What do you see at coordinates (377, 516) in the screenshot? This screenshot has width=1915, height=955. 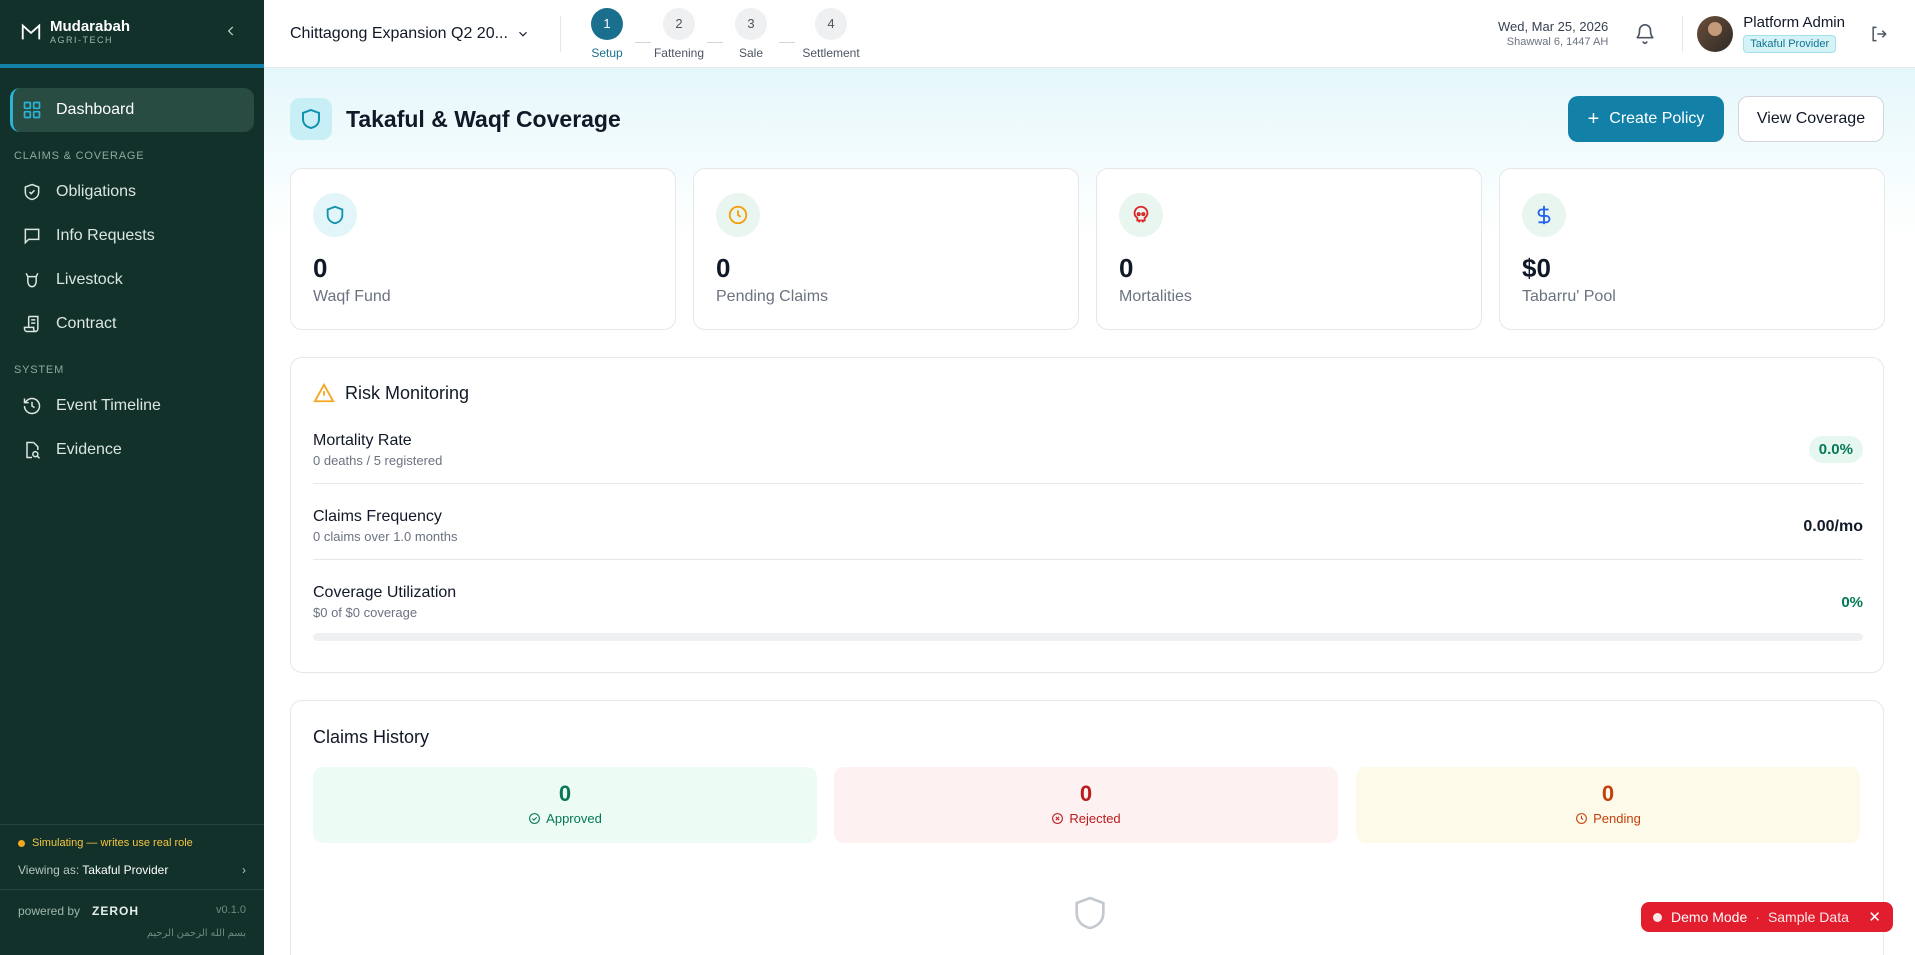 I see `metric-name: Claims Frequency` at bounding box center [377, 516].